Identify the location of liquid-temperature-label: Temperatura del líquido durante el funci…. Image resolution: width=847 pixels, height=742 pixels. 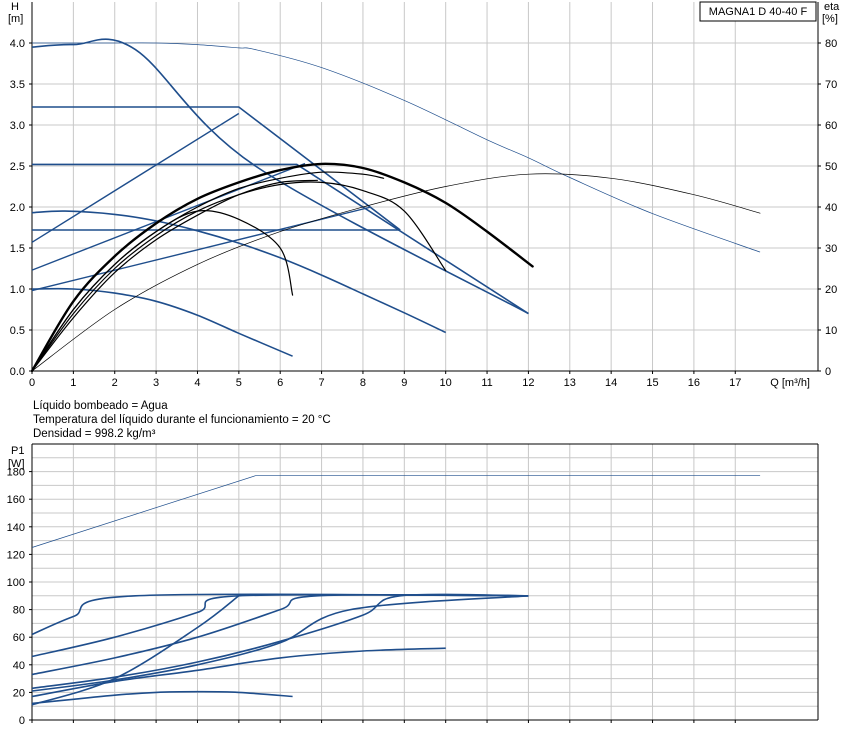
(182, 420).